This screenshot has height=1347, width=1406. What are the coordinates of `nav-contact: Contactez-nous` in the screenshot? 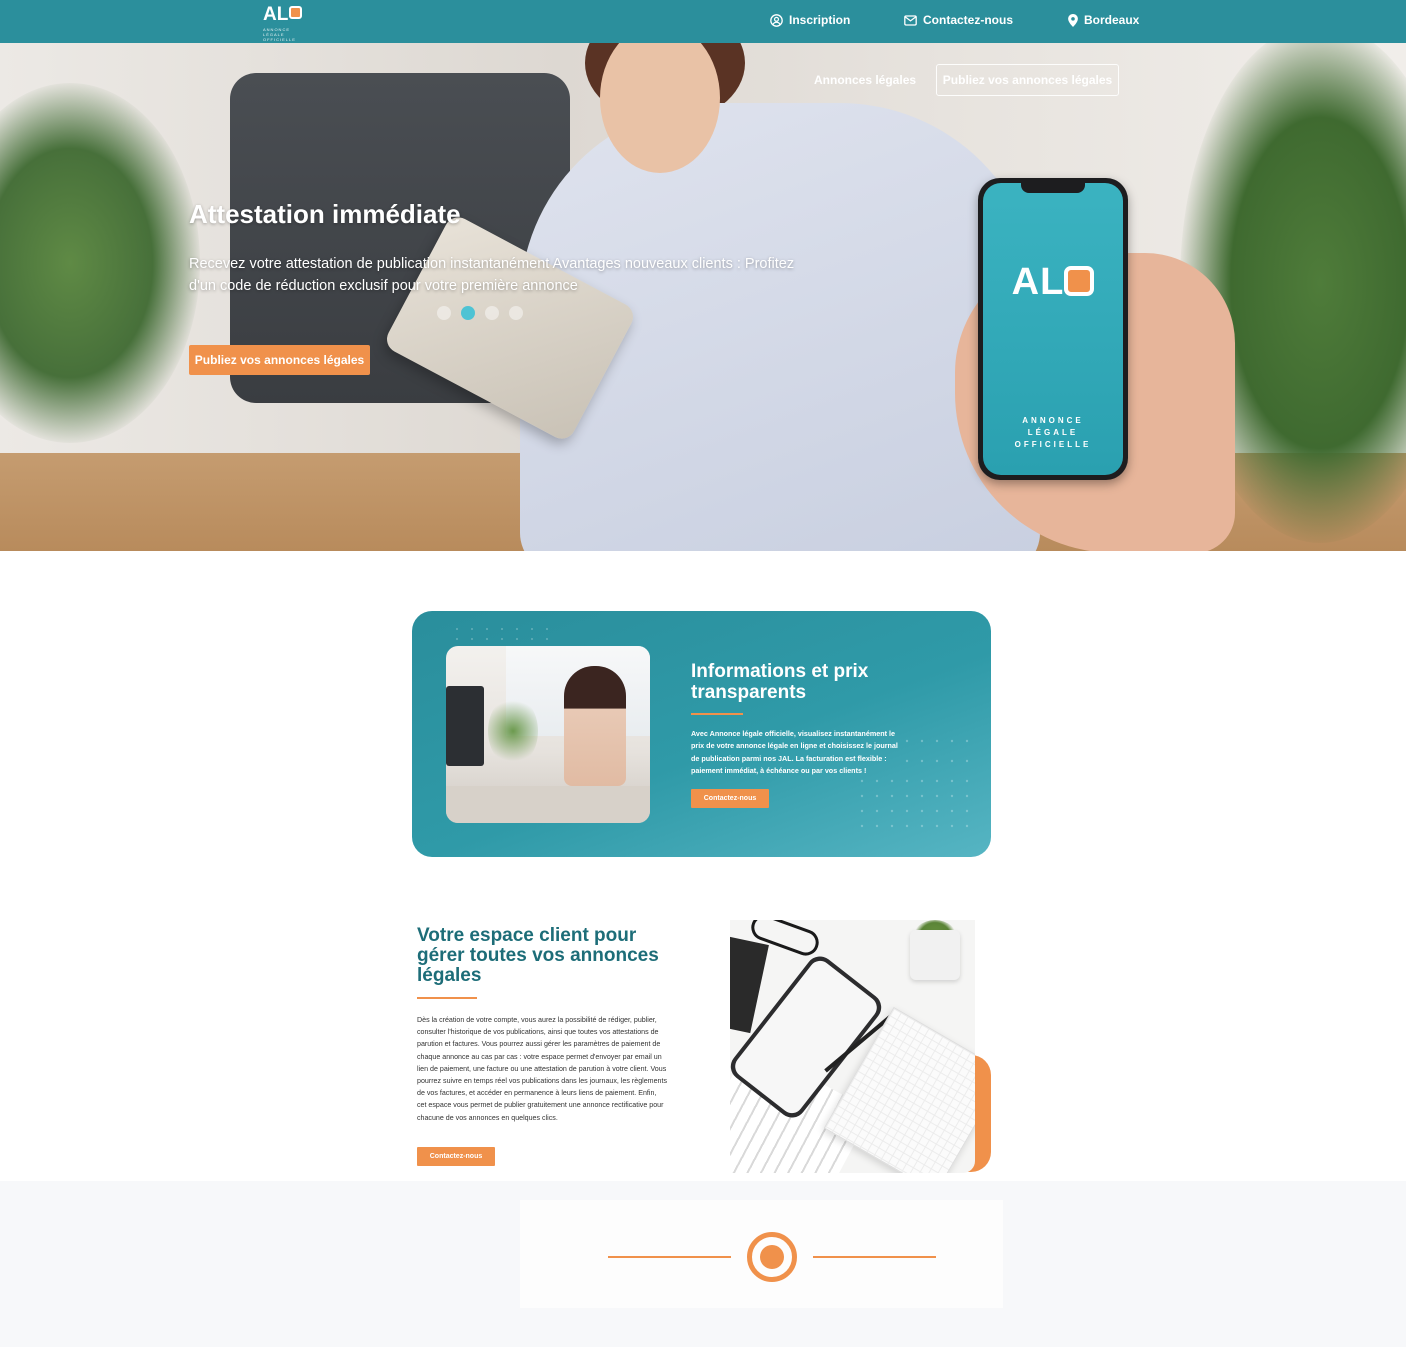 It's located at (958, 20).